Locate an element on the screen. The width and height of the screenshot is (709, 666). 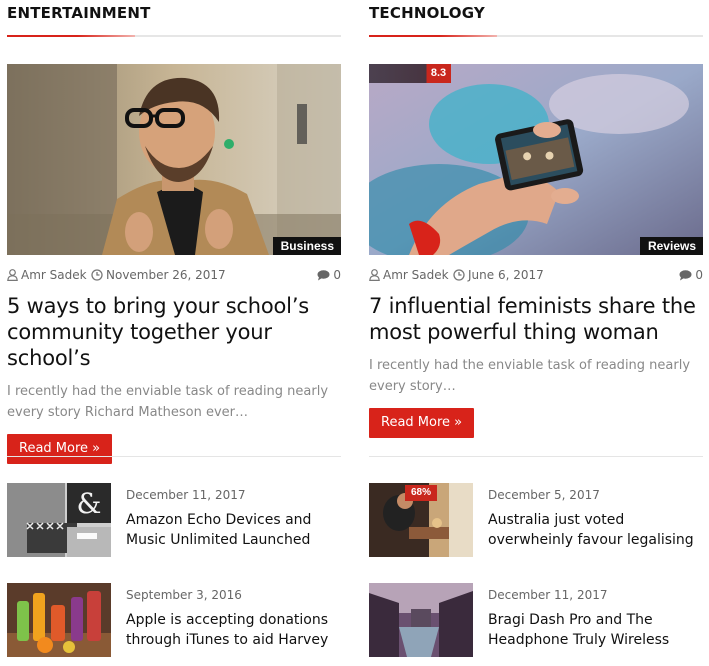
date-meta: November 26, 2017 is located at coordinates (158, 275).